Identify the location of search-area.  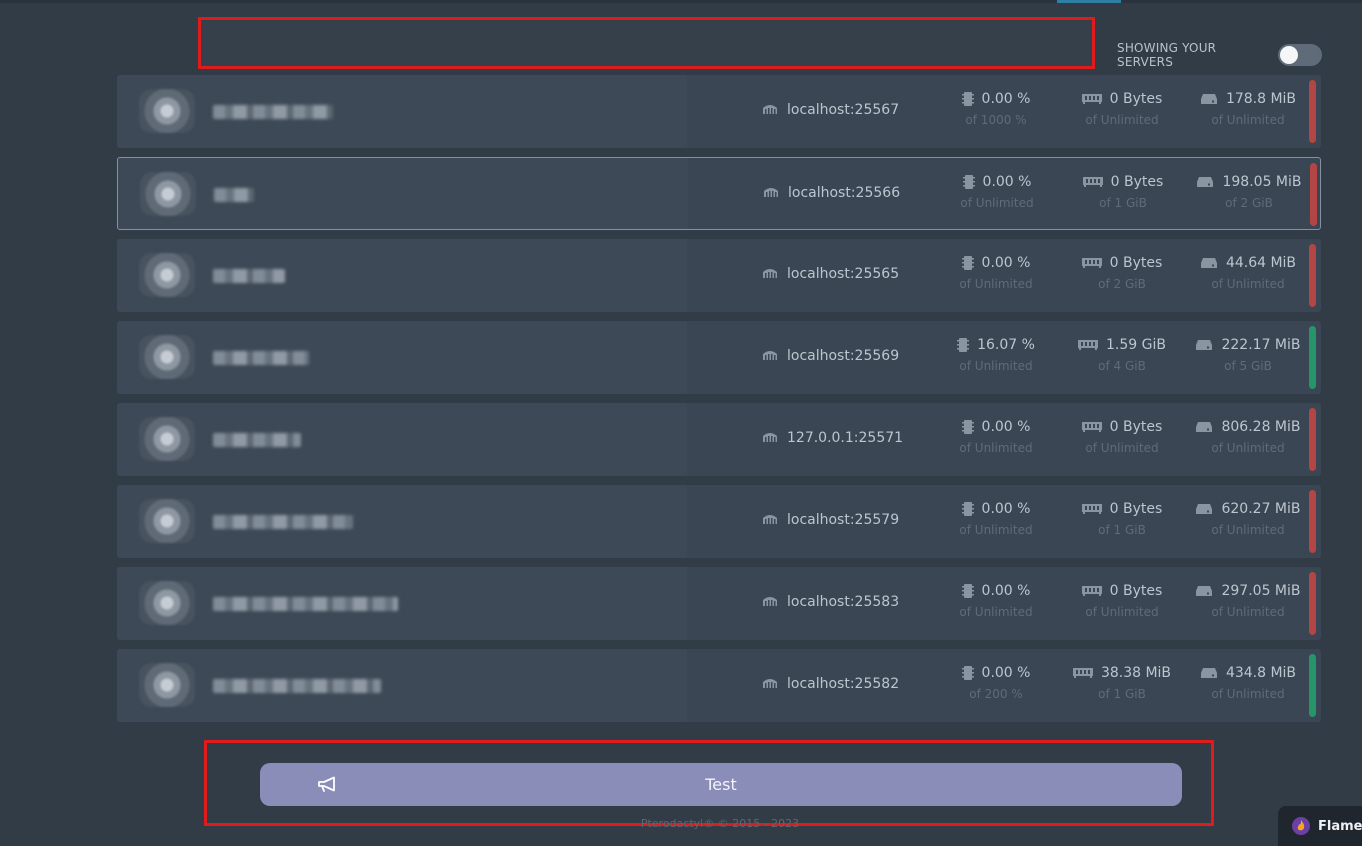
(646, 43).